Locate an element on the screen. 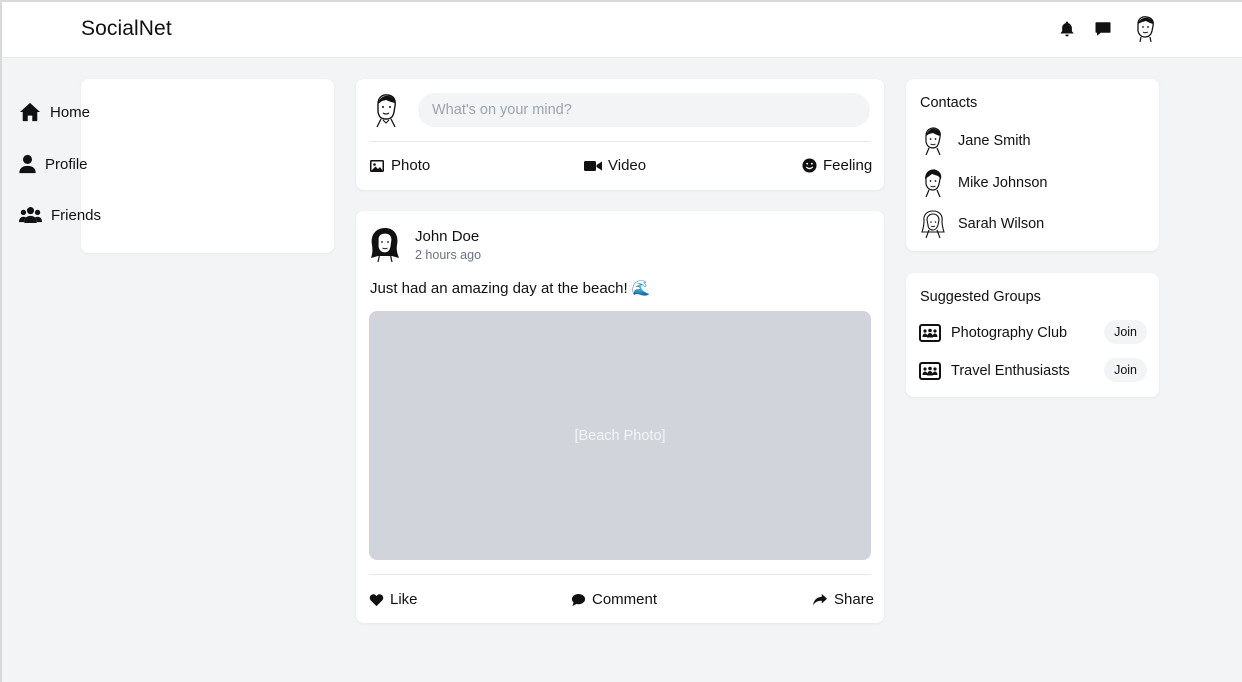 Image resolution: width=1242 pixels, height=682 pixels. nav-item-home: Home is located at coordinates (54, 112).